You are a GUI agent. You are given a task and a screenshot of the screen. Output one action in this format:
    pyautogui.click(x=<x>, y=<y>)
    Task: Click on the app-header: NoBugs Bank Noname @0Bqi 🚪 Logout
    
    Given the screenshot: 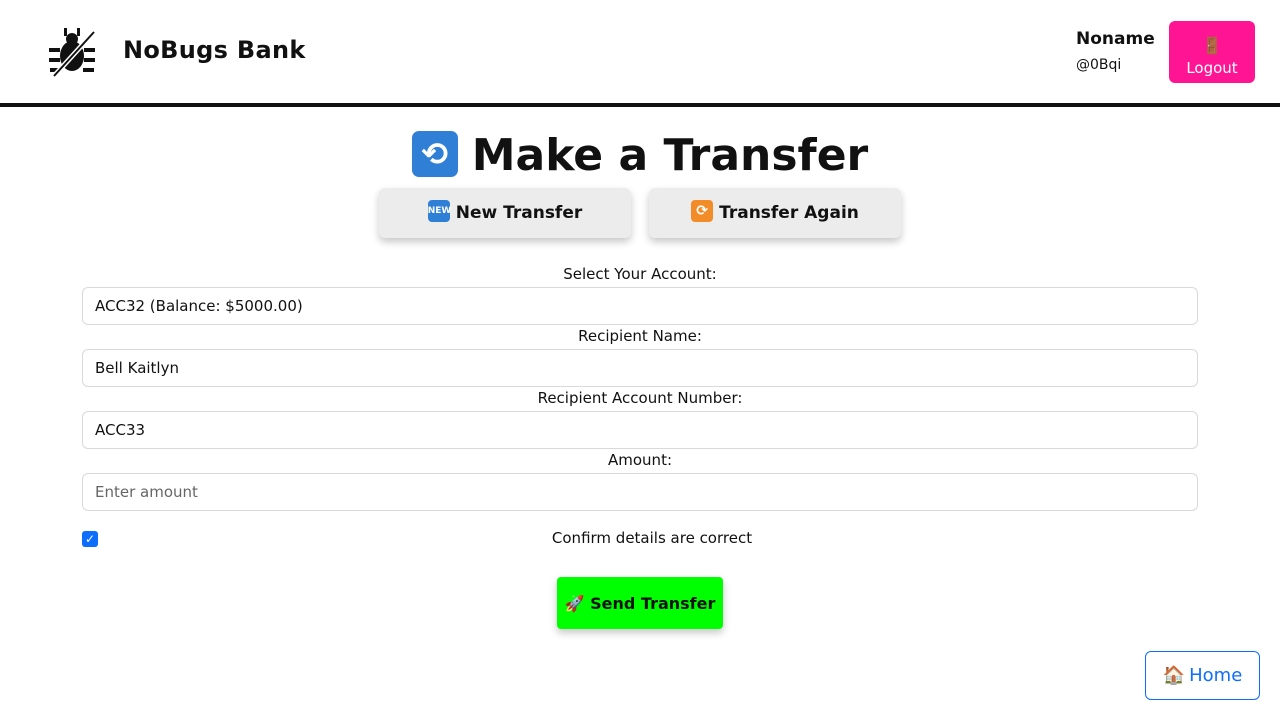 What is the action you would take?
    pyautogui.click(x=640, y=53)
    